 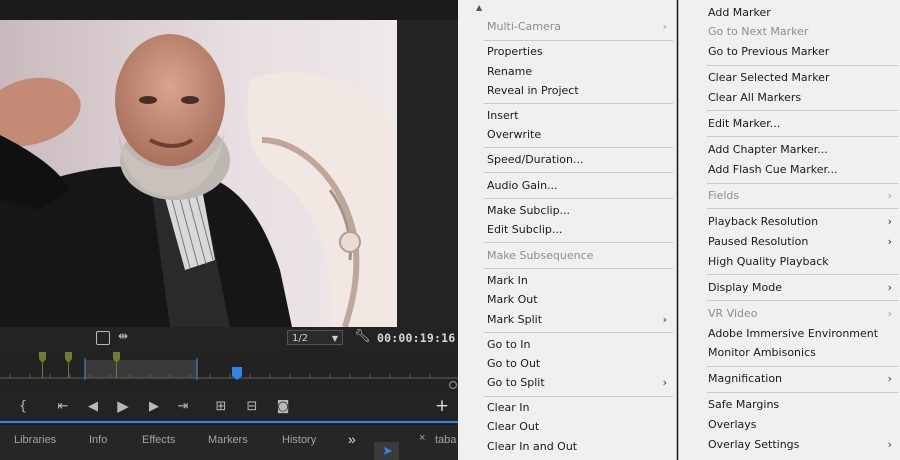 I want to click on playback-resolution-select: 1/2 ▼, so click(x=315, y=337).